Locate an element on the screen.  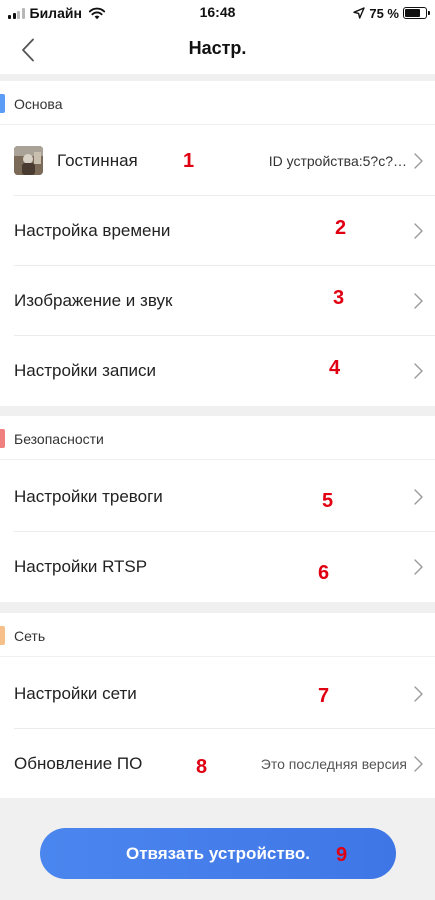
location-arrow-icon is located at coordinates (359, 13).